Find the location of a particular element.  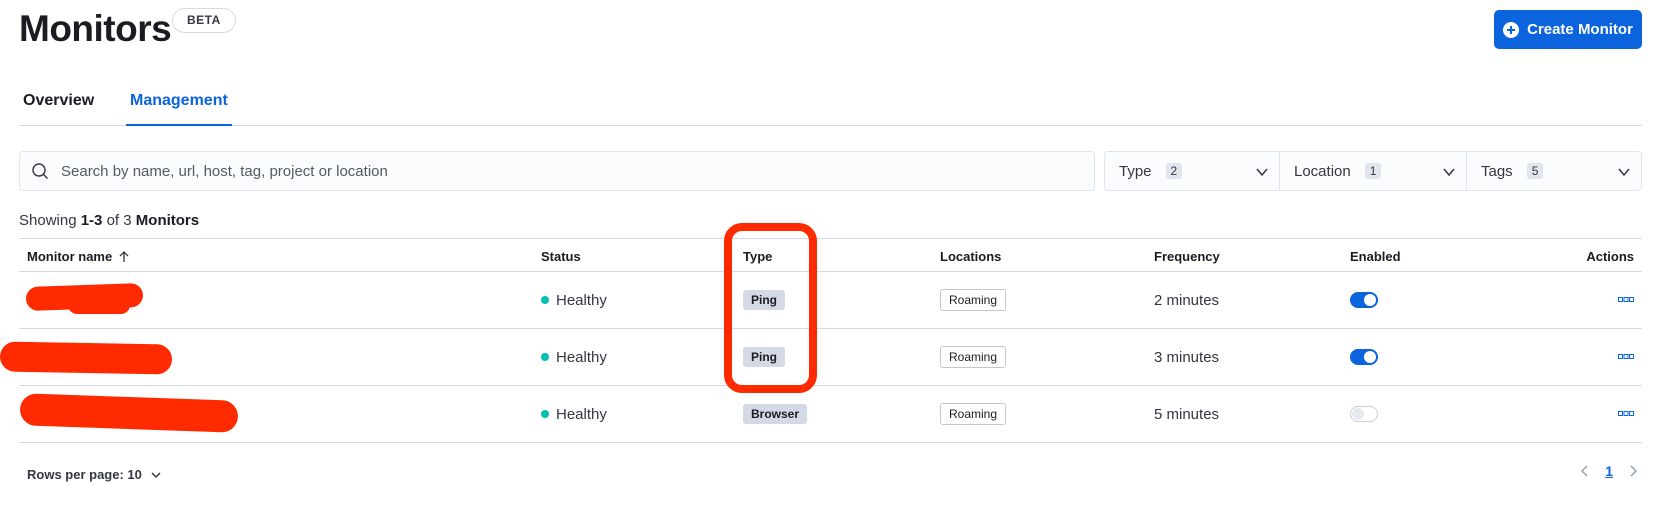

filter-group: Type 2 Location 1 Tags 5 is located at coordinates (1373, 171).